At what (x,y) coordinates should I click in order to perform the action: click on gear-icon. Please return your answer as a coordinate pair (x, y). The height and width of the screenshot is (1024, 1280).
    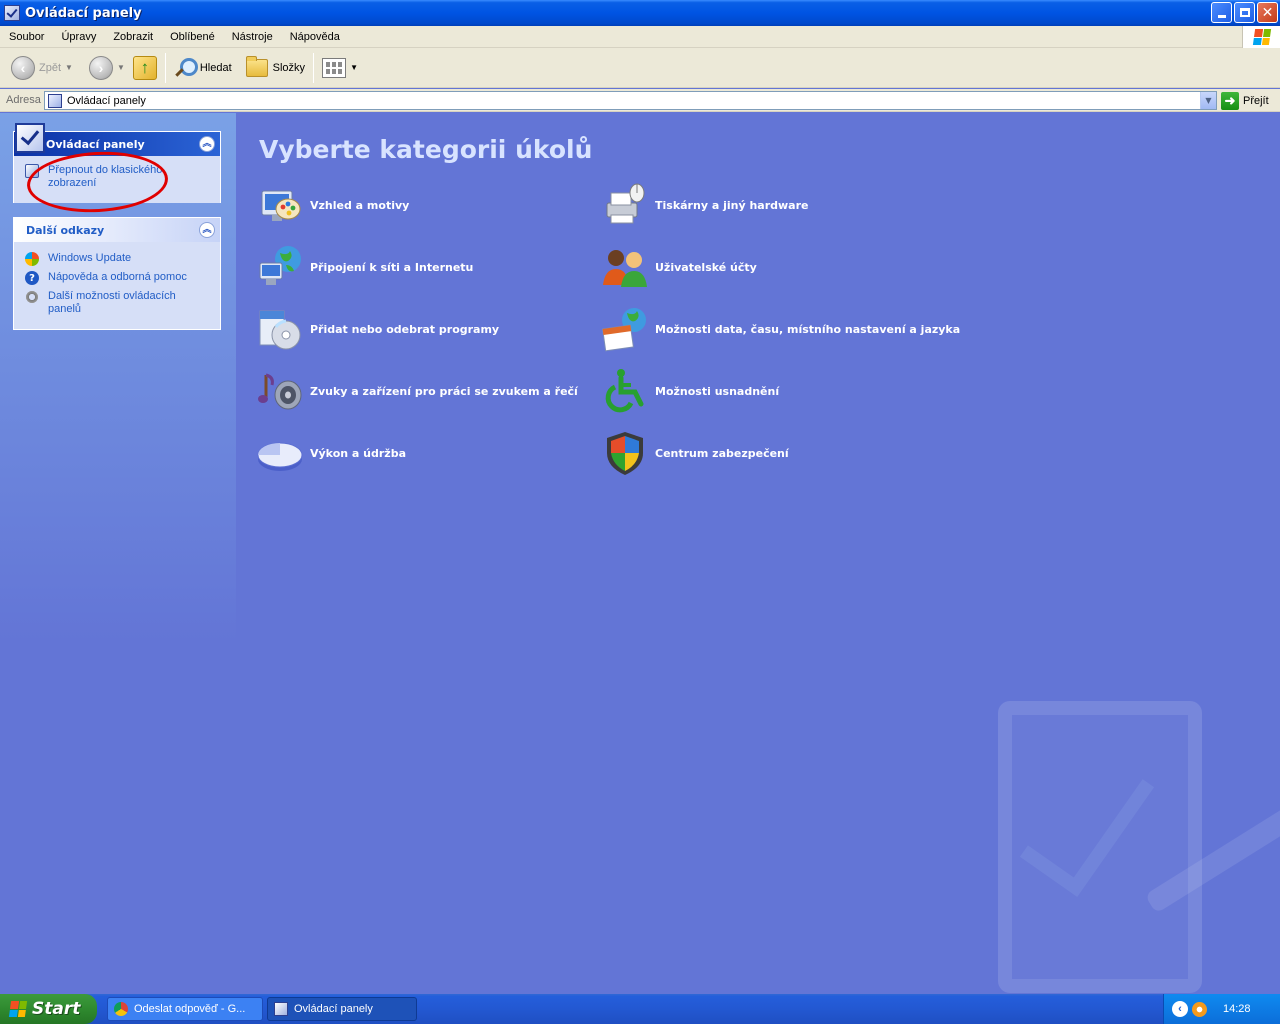
    Looking at the image, I should click on (32, 297).